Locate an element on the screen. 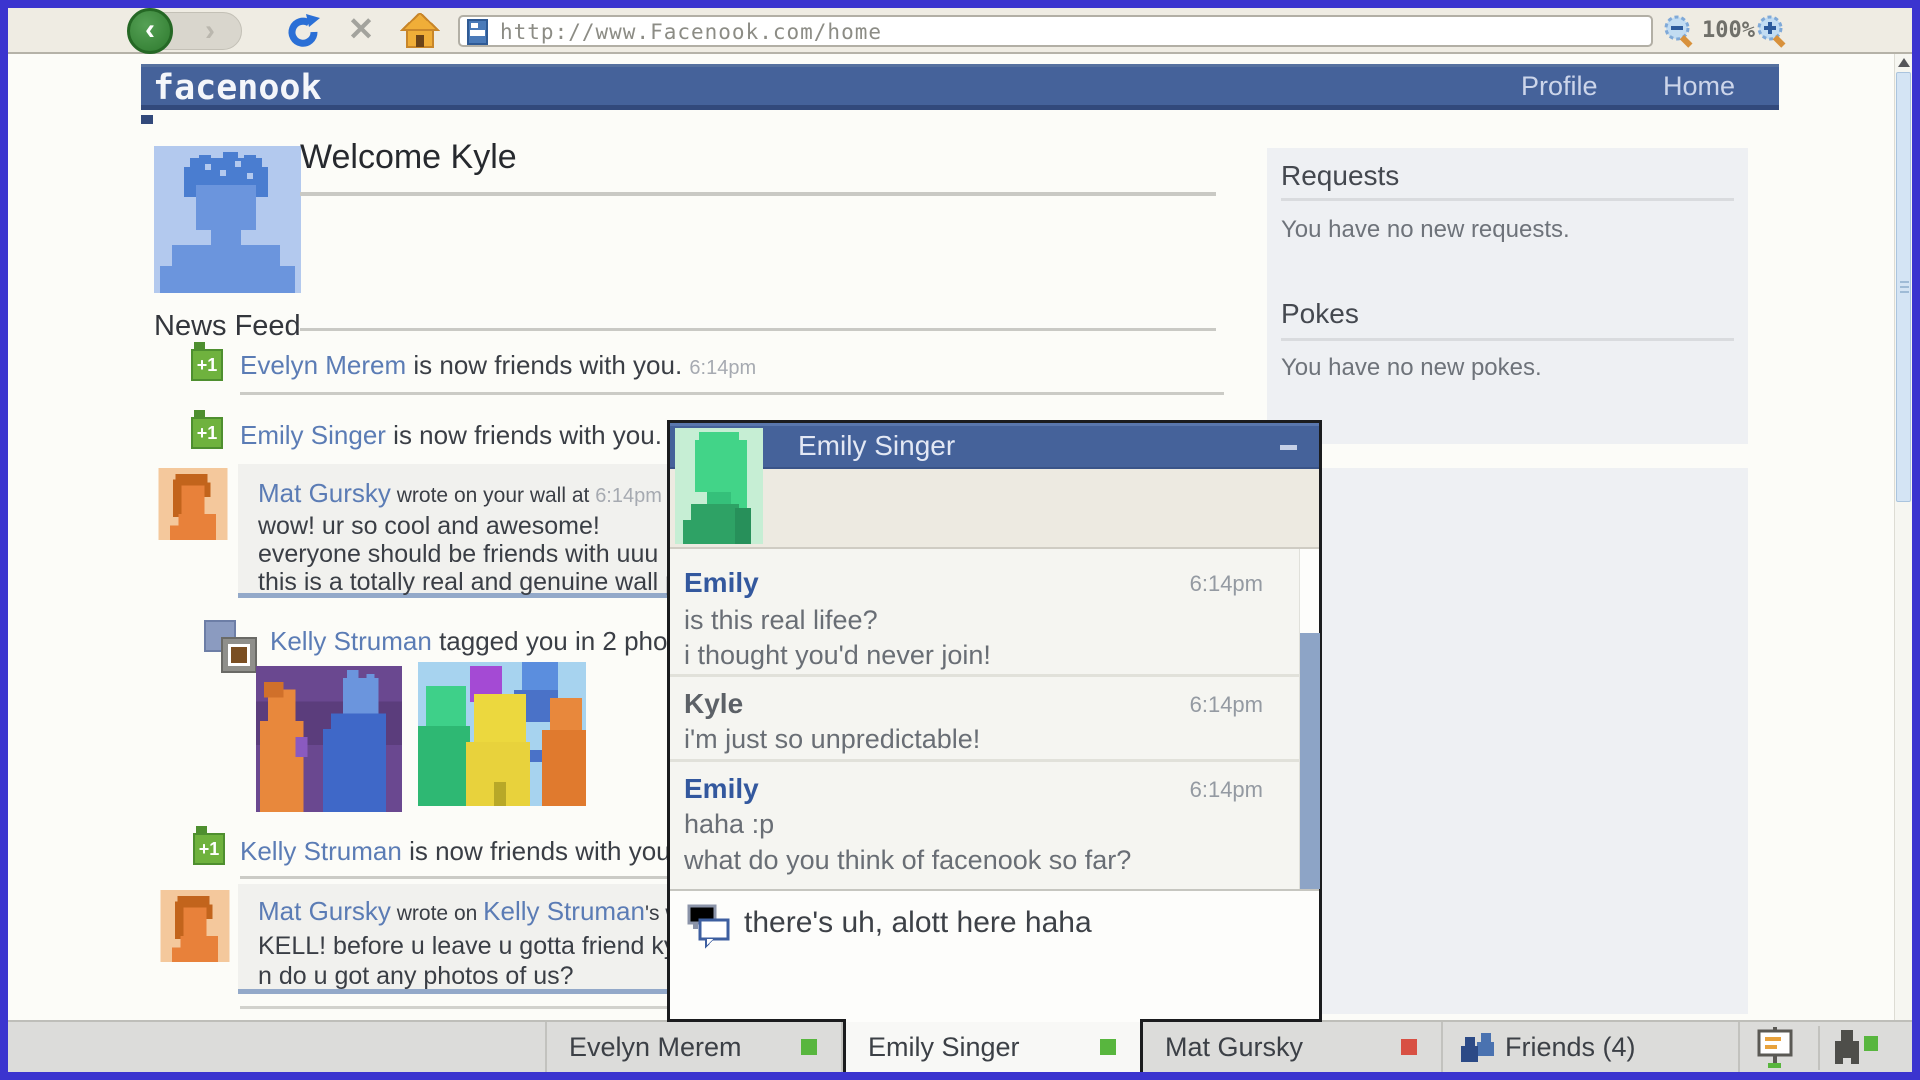 This screenshot has height=1080, width=1920. chat-titlebar: Emily Singer is located at coordinates (994, 446).